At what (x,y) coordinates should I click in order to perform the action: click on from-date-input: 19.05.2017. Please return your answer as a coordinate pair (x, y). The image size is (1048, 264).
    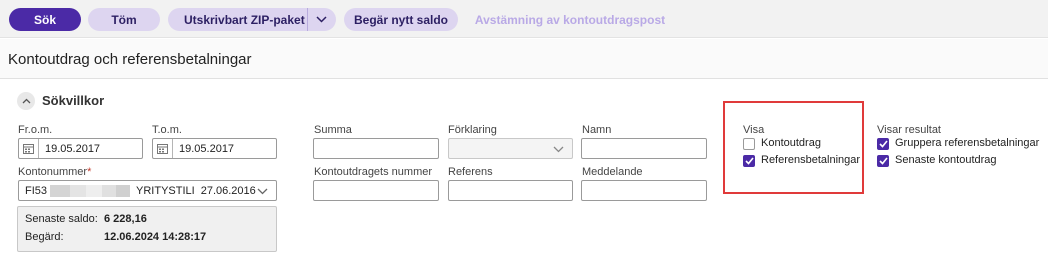
    Looking at the image, I should click on (80, 148).